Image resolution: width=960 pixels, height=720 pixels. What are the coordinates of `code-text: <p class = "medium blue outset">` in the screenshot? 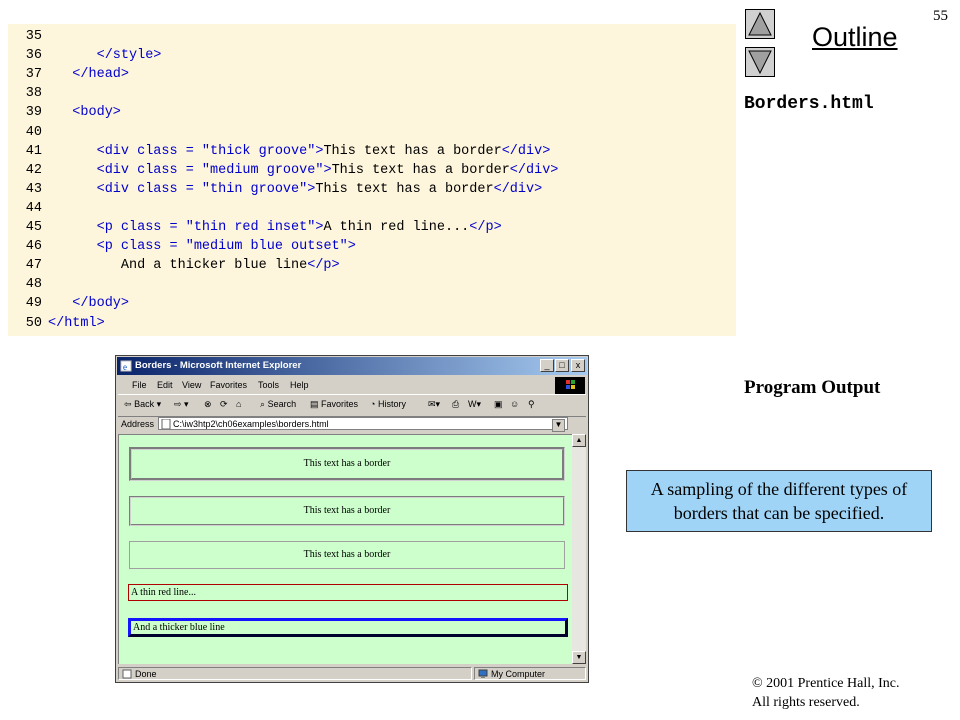 It's located at (226, 246).